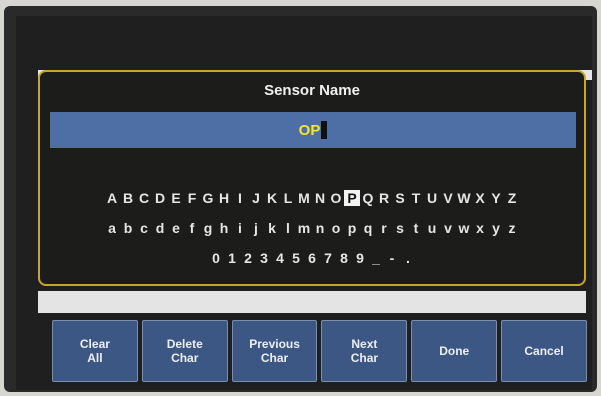  Describe the element at coordinates (224, 198) in the screenshot. I see `key-uppercase: H` at that location.